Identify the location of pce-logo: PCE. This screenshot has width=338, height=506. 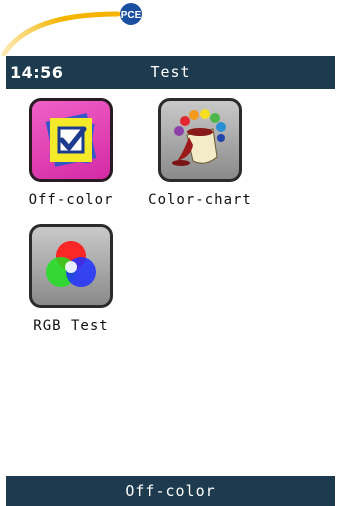
(71, 30).